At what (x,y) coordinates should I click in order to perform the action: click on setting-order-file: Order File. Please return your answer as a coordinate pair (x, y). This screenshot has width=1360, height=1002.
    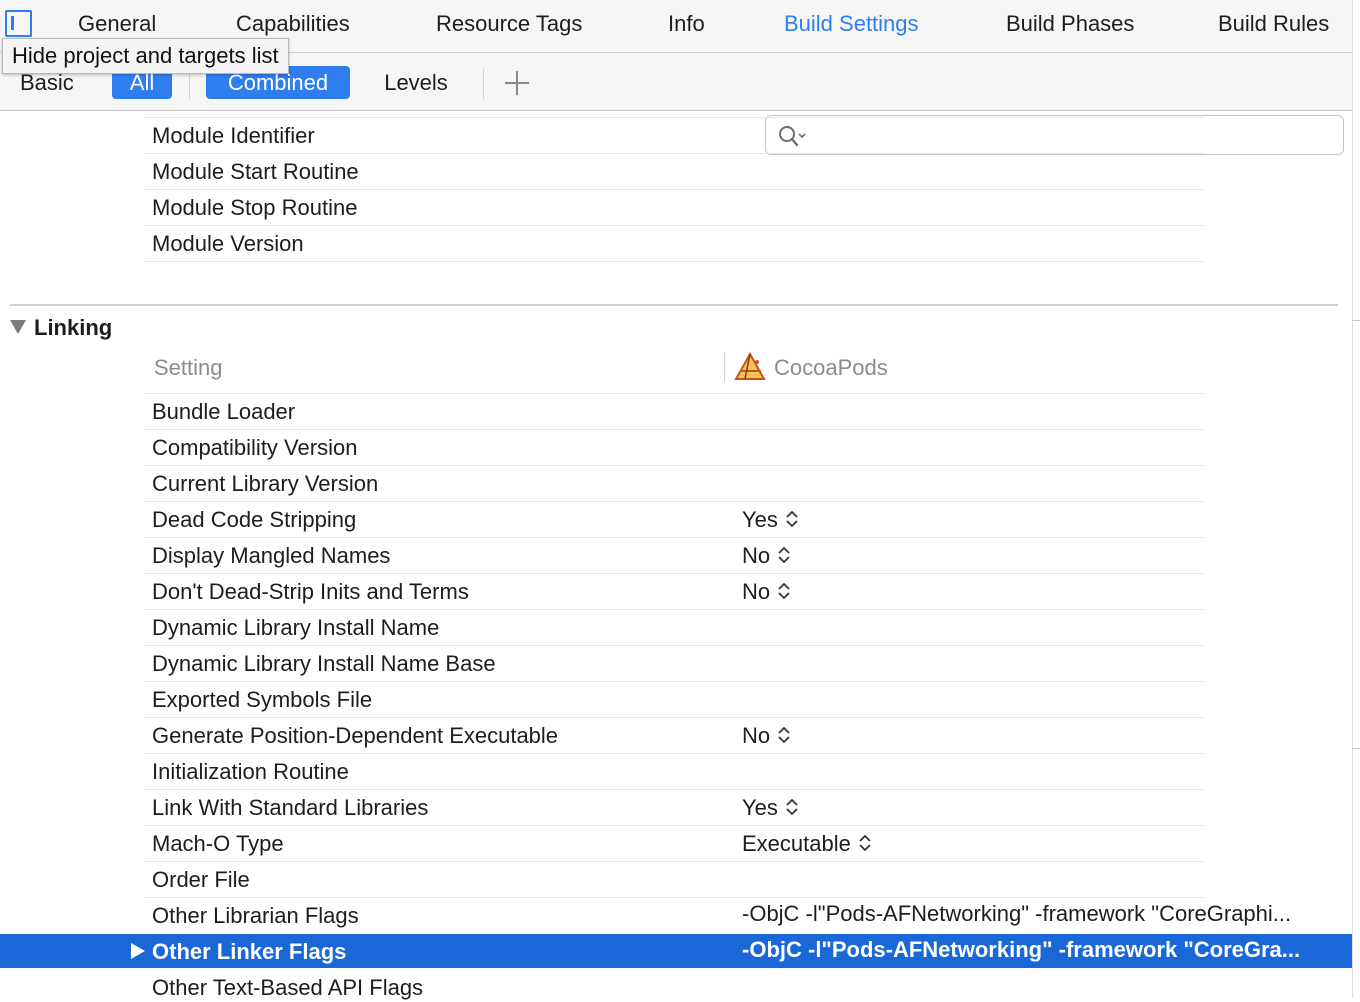
    Looking at the image, I should click on (201, 880).